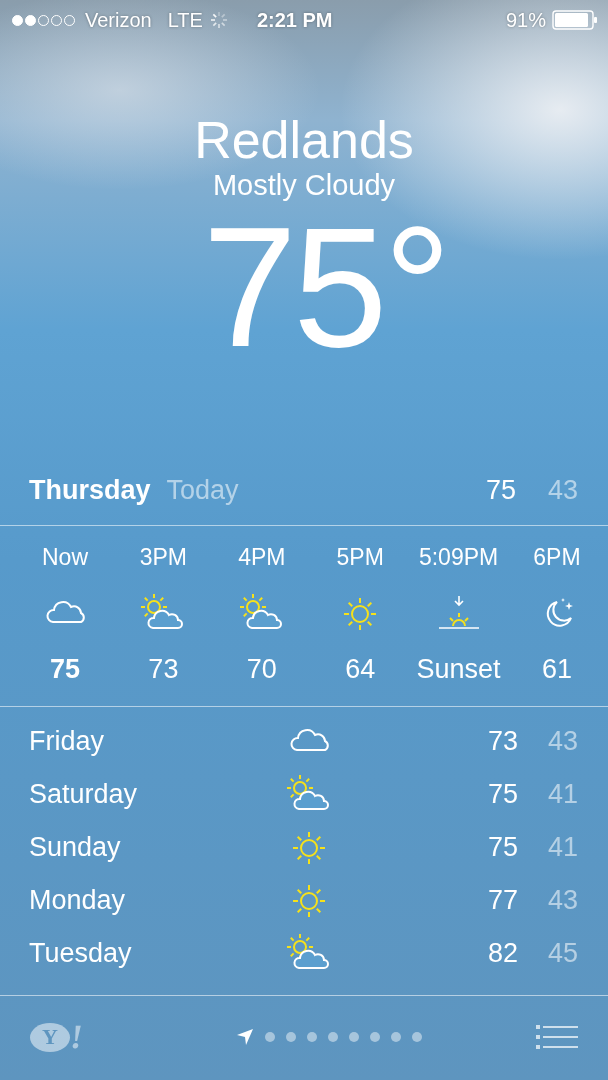 The image size is (608, 1080). I want to click on hourly-value: 64, so click(360, 669).